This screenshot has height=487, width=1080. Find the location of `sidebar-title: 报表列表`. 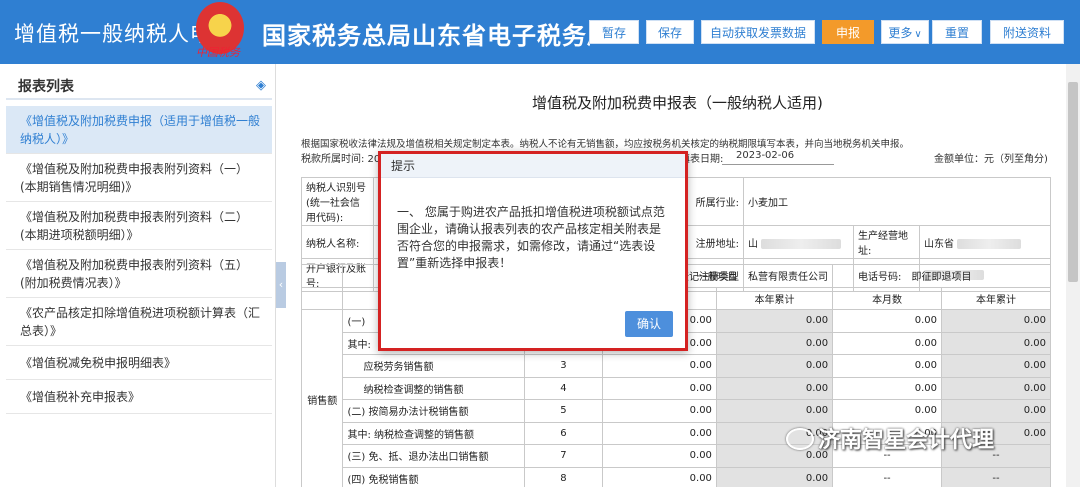

sidebar-title: 报表列表 is located at coordinates (46, 87).